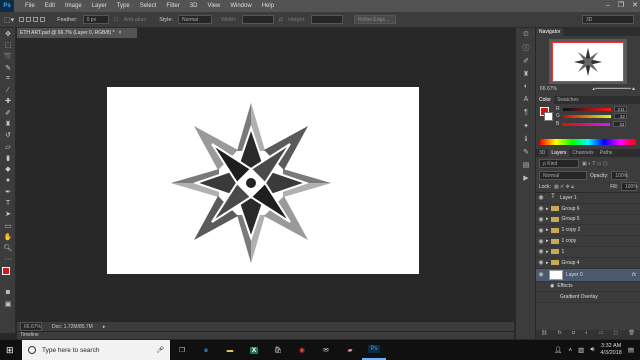 The image size is (640, 360). Describe the element at coordinates (601, 334) in the screenshot. I see `new-group-icon: ▭` at that location.